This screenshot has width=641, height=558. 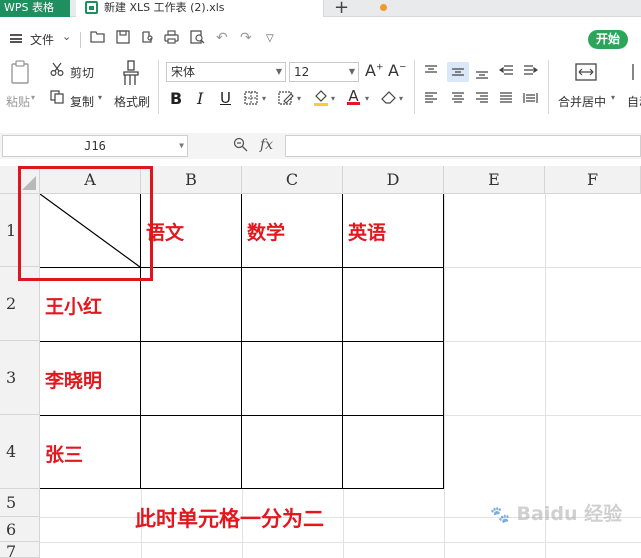 I want to click on undo-icon: ↶, so click(x=222, y=38).